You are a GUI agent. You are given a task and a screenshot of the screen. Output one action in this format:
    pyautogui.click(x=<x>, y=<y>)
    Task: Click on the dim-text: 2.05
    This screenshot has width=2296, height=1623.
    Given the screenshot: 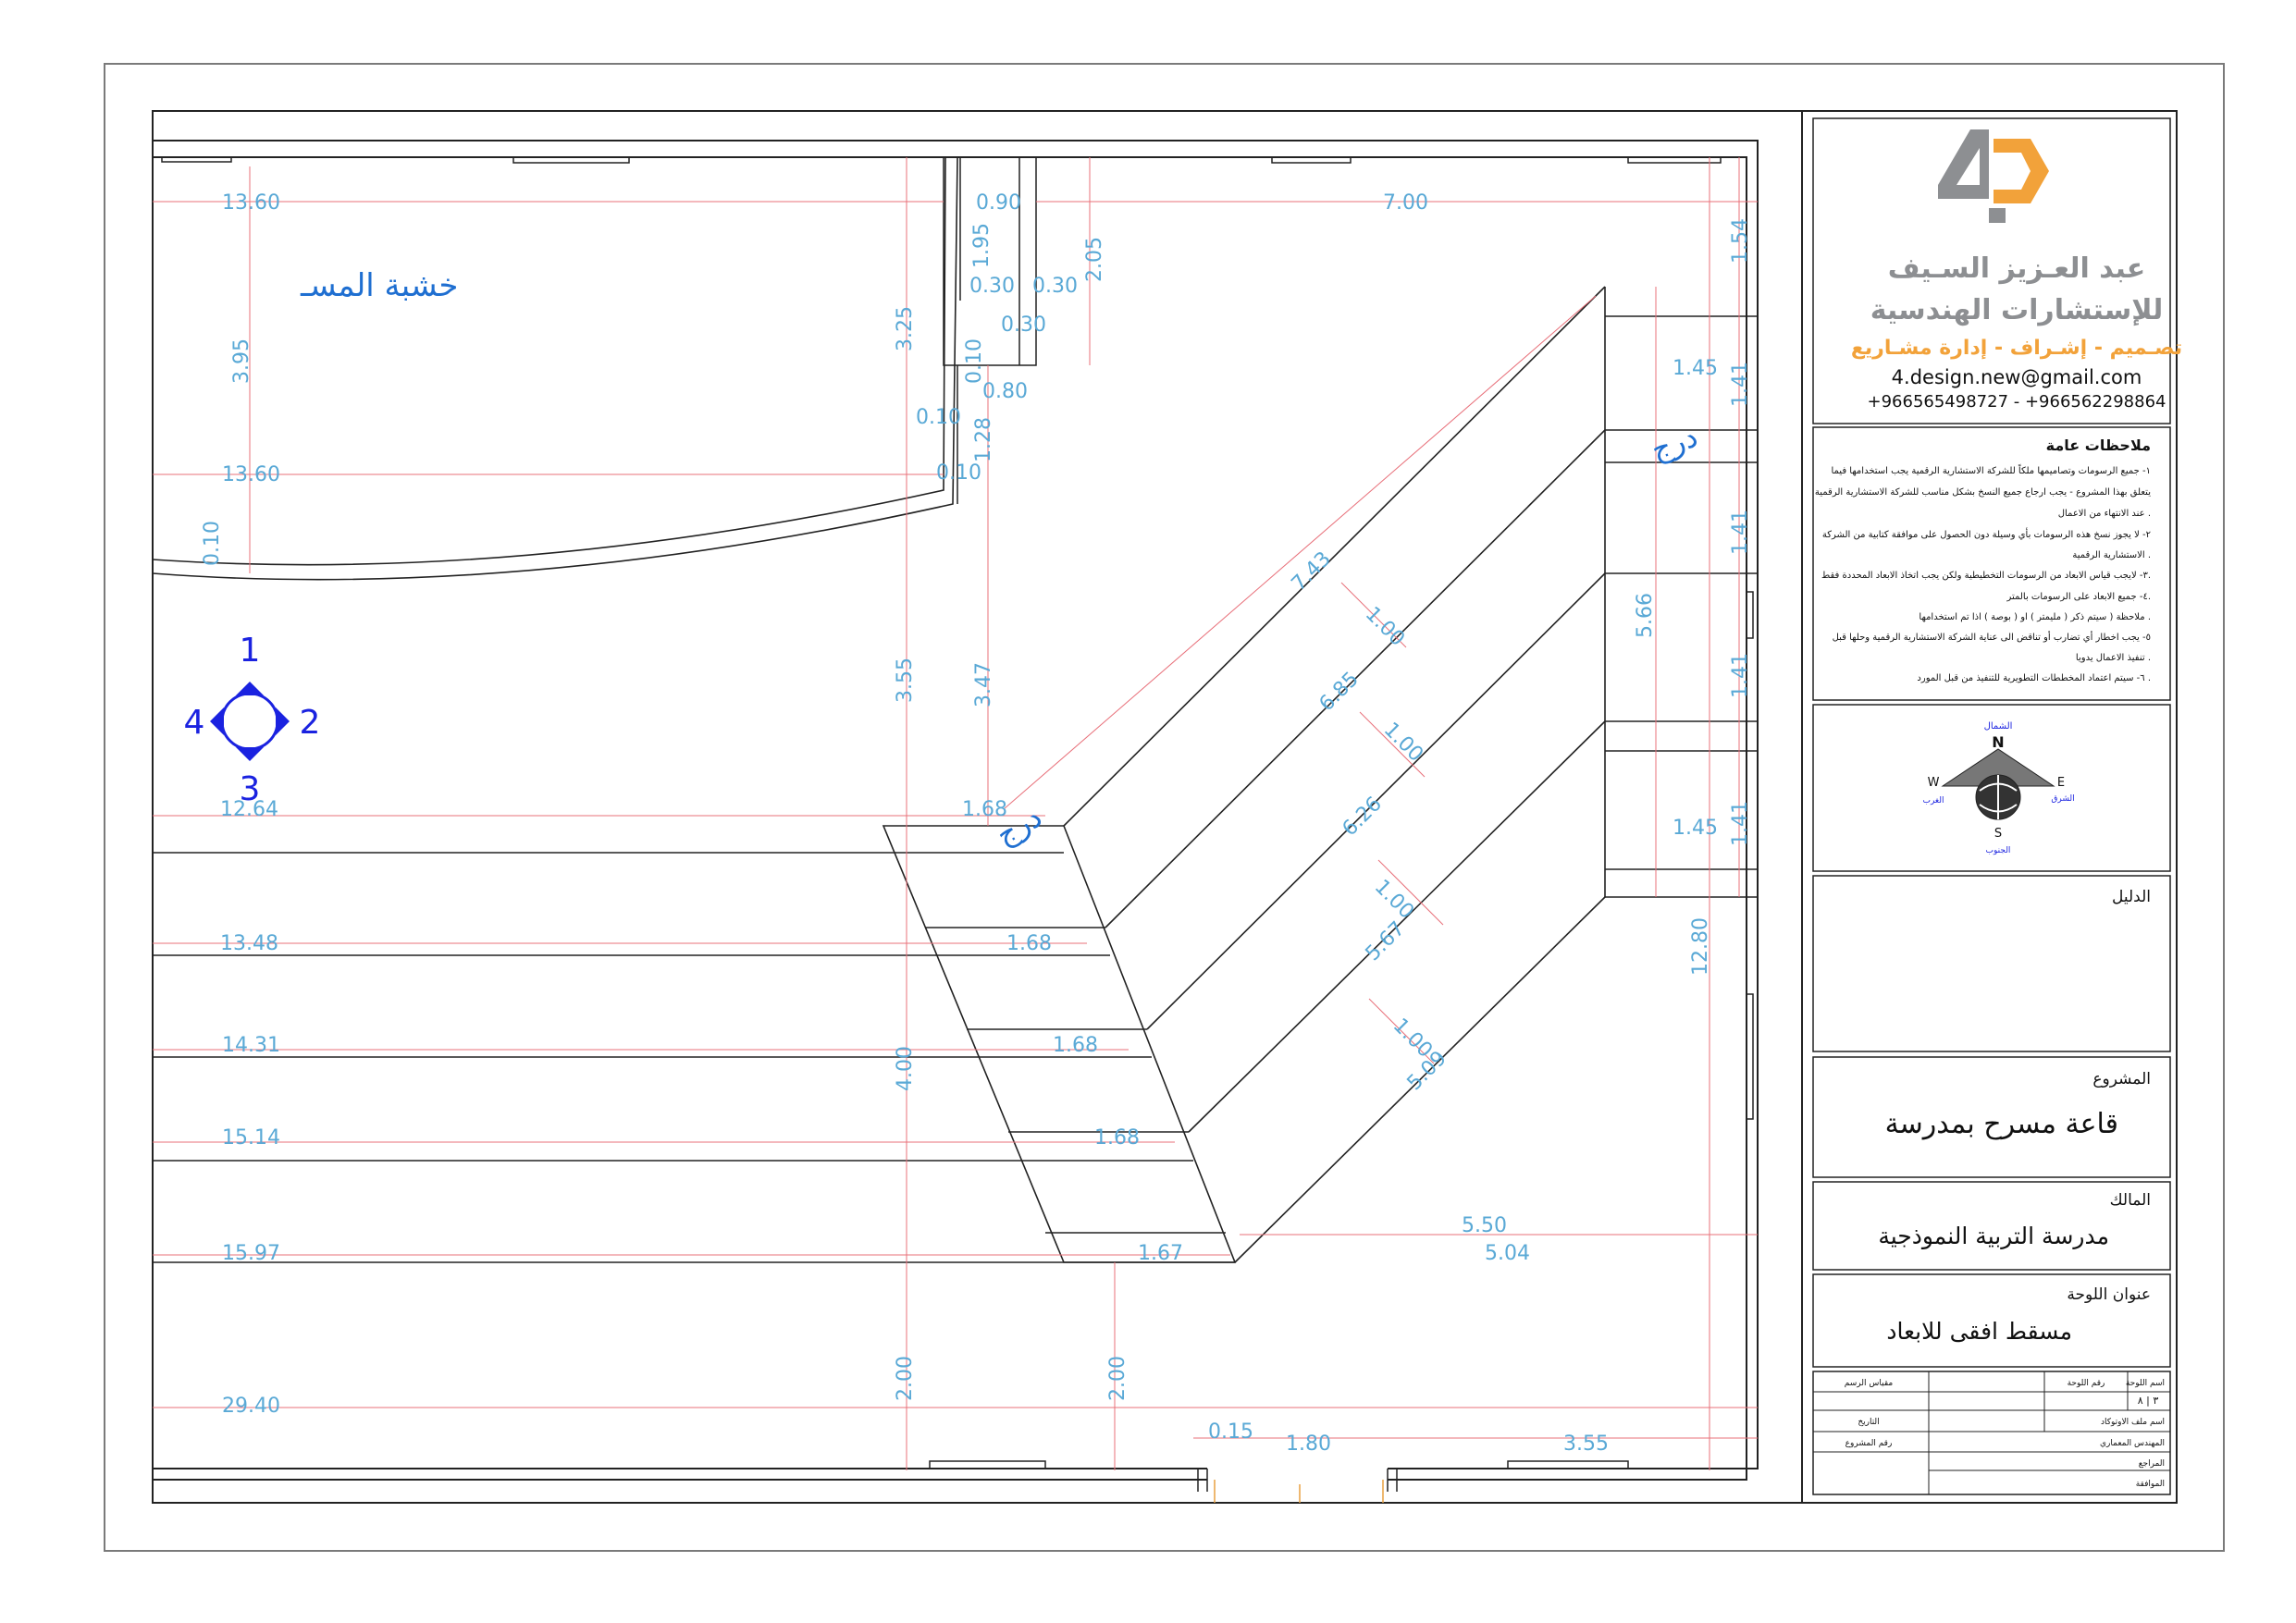 What is the action you would take?
    pyautogui.click(x=1094, y=259)
    